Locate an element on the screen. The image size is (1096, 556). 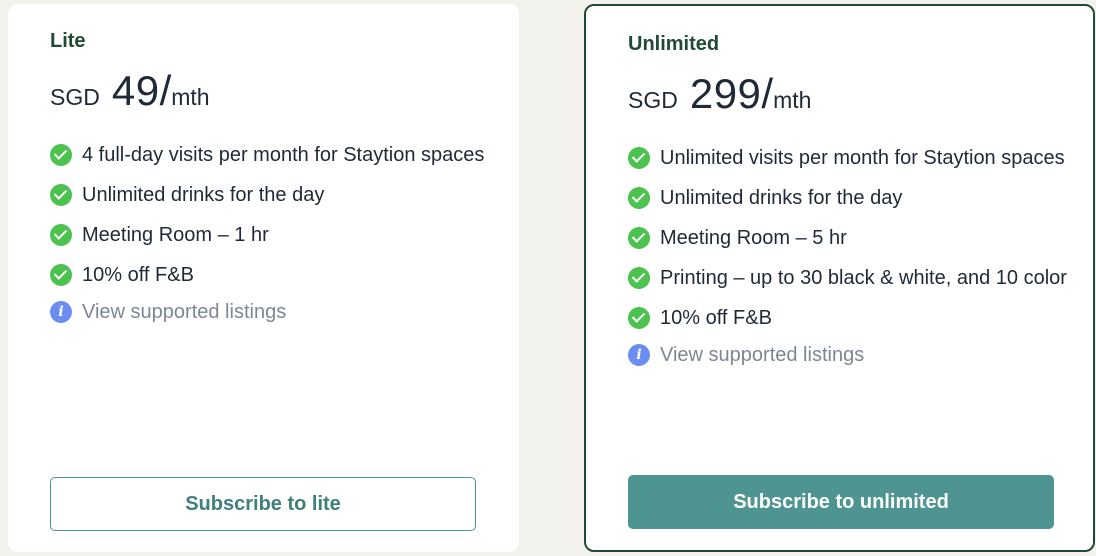
feature-text: Meeting Room – 5 hr is located at coordinates (753, 238).